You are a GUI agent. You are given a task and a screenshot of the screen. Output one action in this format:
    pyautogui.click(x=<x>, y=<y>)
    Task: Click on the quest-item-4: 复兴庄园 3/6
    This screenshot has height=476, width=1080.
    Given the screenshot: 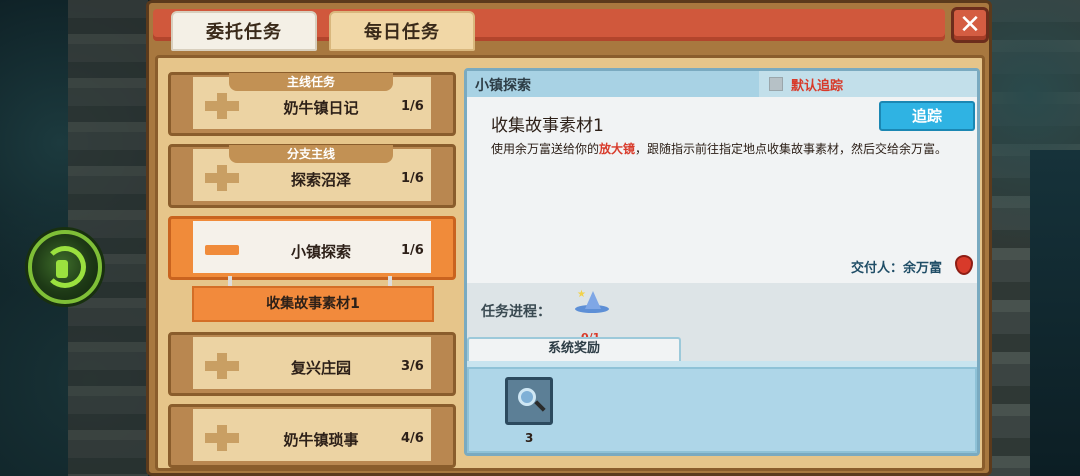 What is the action you would take?
    pyautogui.click(x=312, y=364)
    